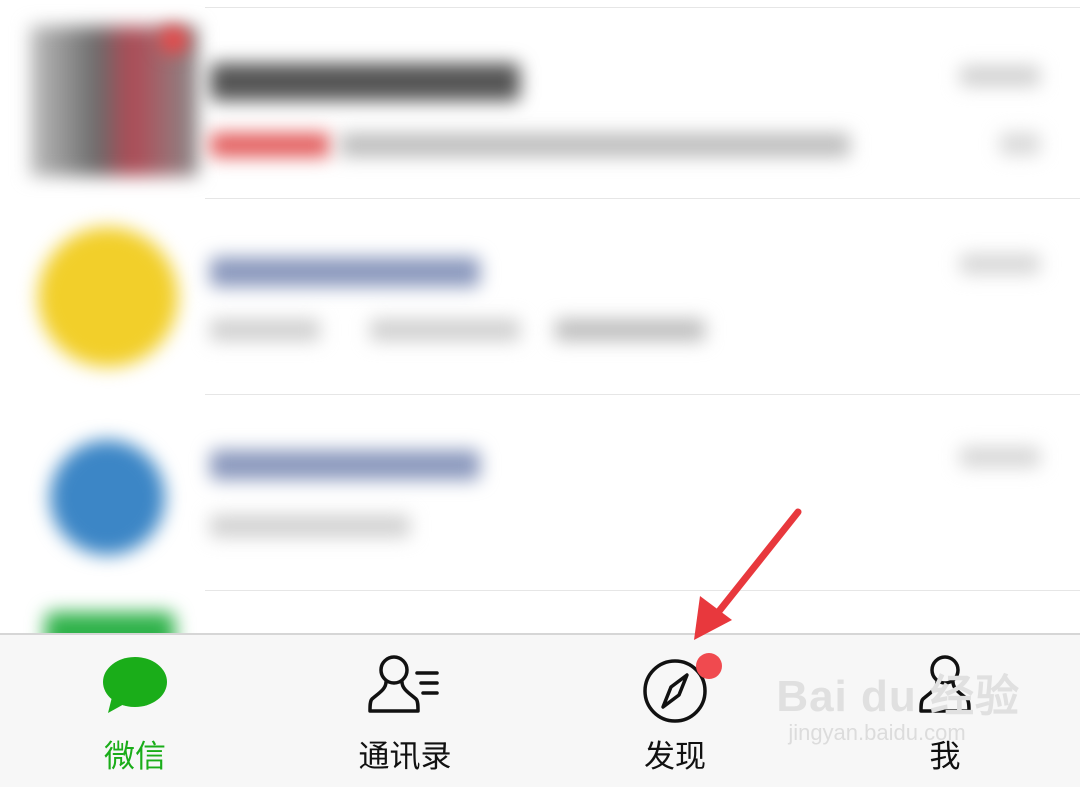  What do you see at coordinates (675, 757) in the screenshot?
I see `tab-label: 发现` at bounding box center [675, 757].